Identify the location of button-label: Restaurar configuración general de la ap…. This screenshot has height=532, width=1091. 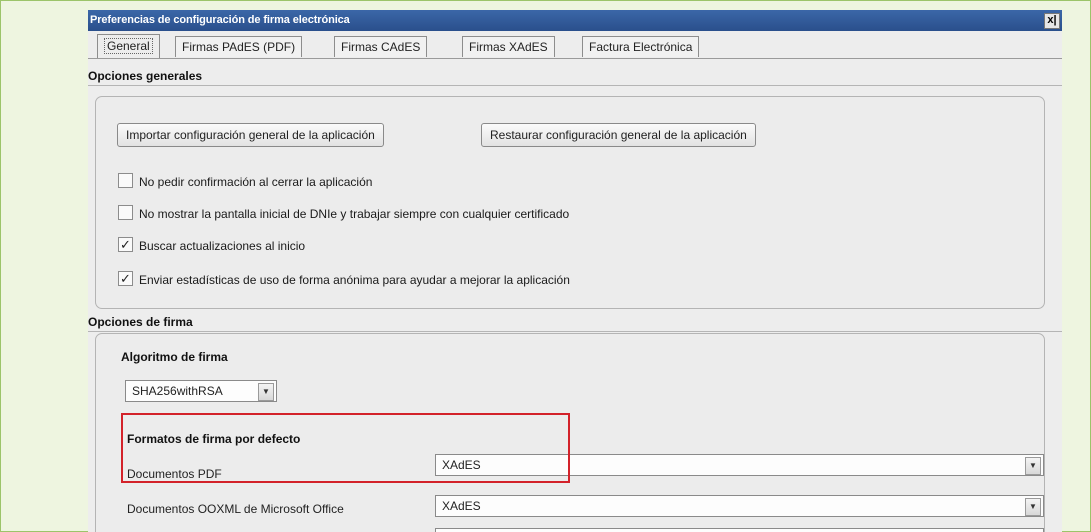
(618, 135).